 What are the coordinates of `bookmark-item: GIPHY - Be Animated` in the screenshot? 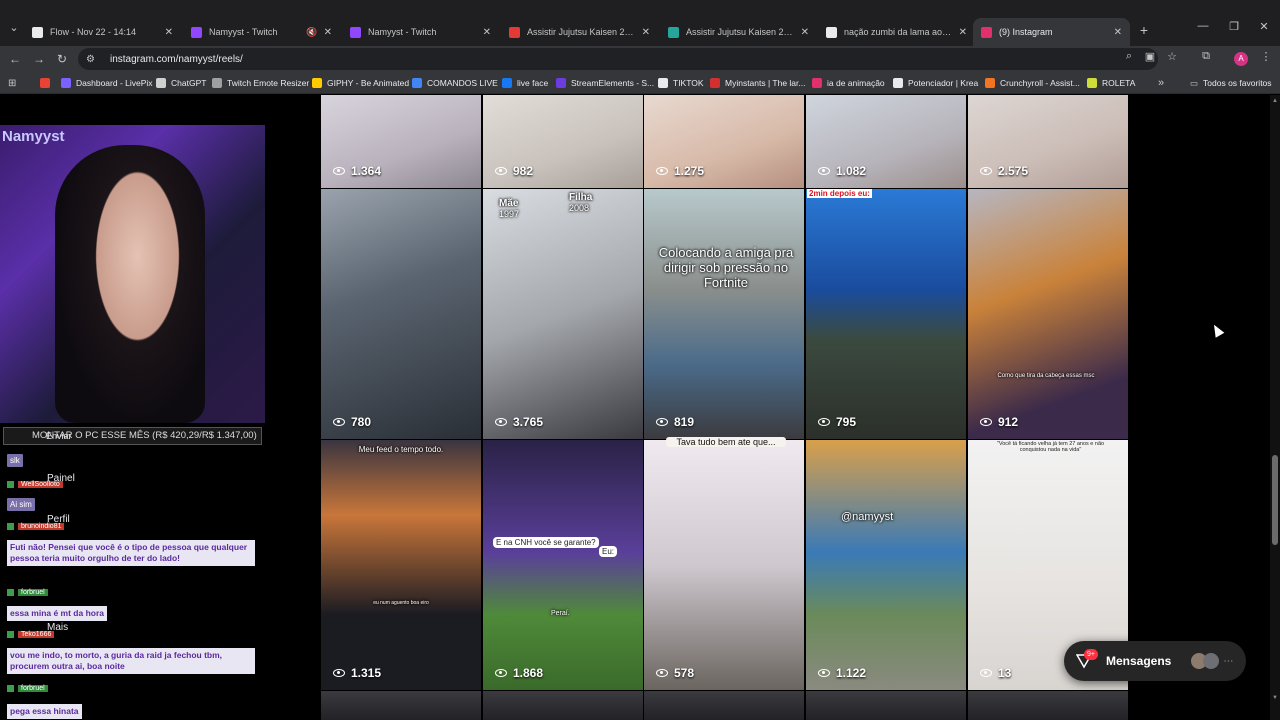 It's located at (360, 83).